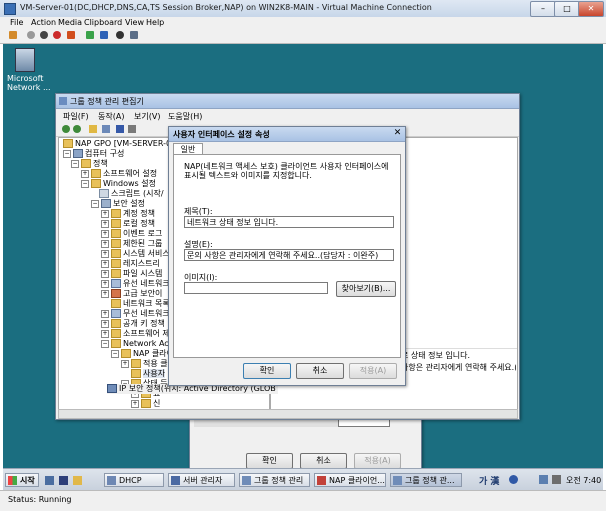  I want to click on bg-ok-button: 확인, so click(269, 460).